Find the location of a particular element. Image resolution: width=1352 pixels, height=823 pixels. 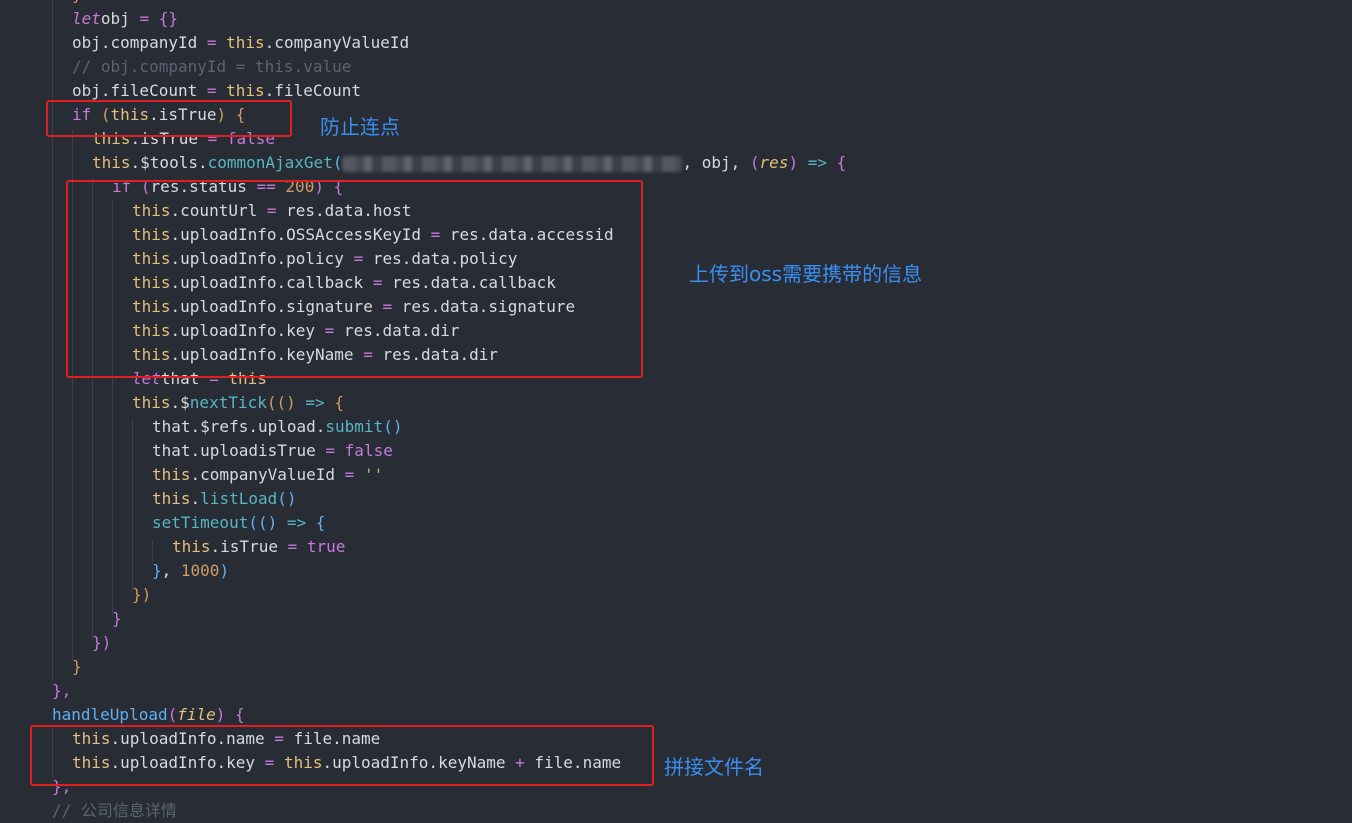

code-token: 1000 is located at coordinates (200, 570).